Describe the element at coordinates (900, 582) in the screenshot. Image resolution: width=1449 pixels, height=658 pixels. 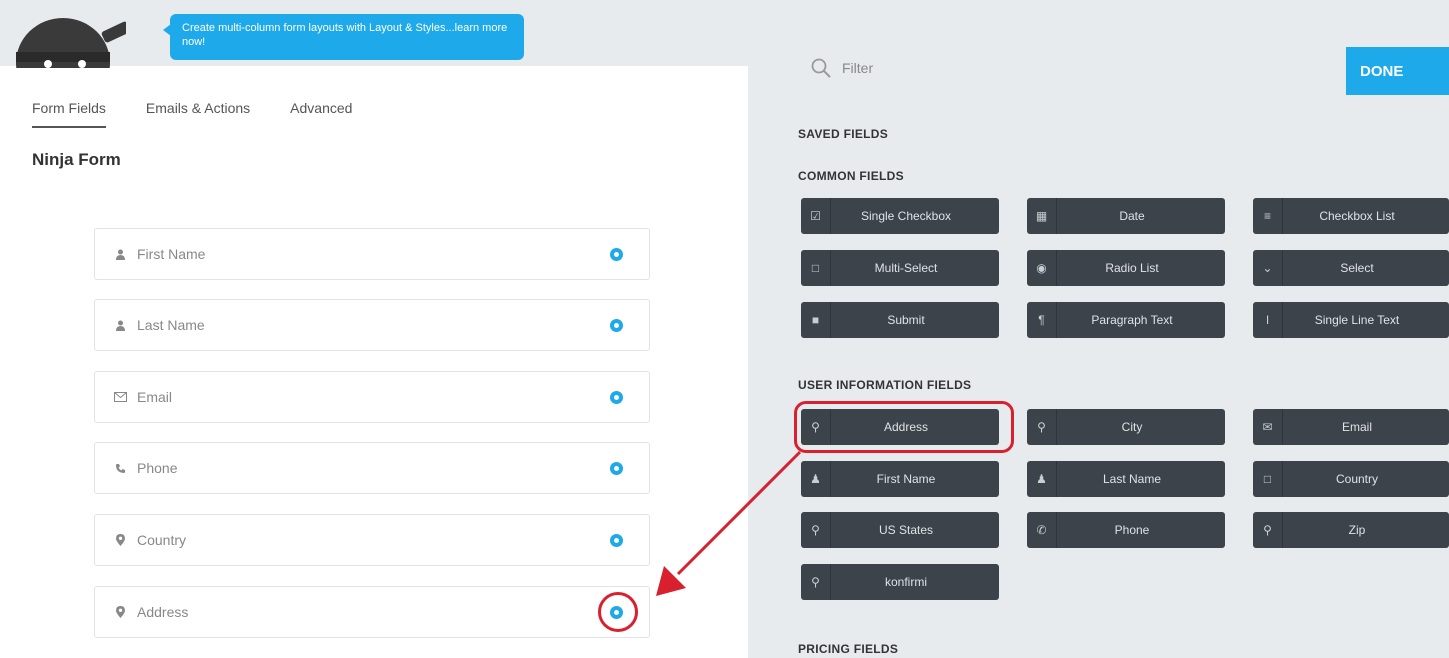
I see `field-button-konfirmi: ⚲ konfirmi` at that location.